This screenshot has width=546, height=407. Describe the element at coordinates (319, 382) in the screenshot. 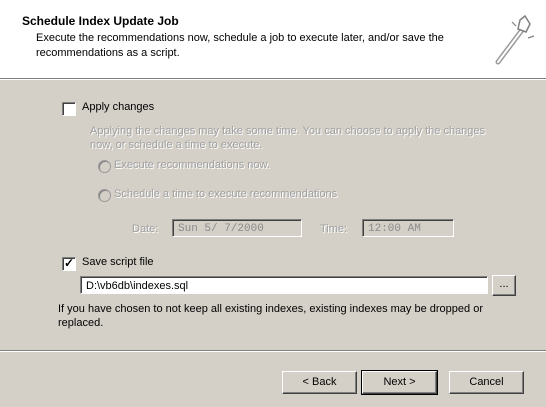

I see `back-button: < Back` at that location.